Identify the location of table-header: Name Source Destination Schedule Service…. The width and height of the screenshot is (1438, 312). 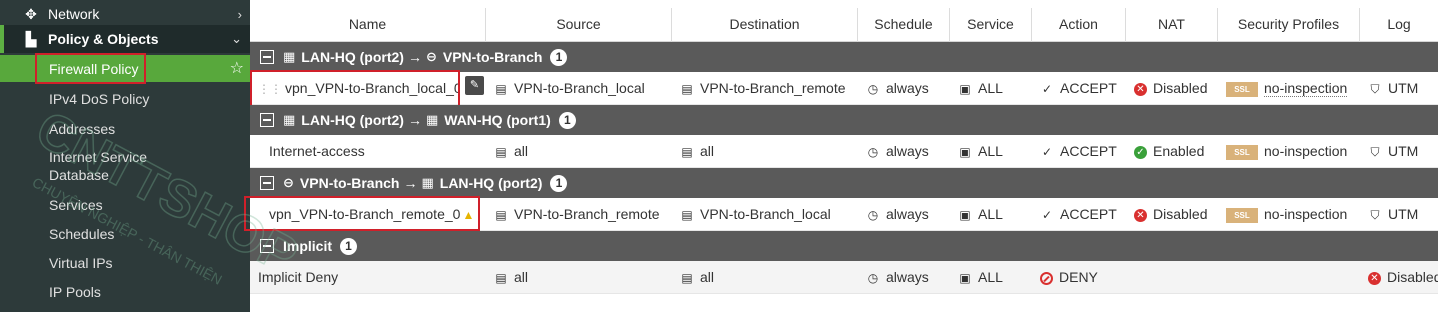
(844, 25).